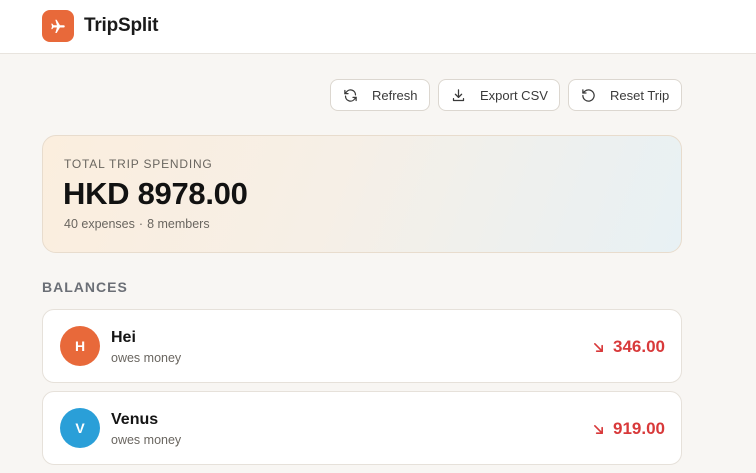 The image size is (756, 473). Describe the element at coordinates (155, 193) in the screenshot. I see `total-spending: HKD 8978.00` at that location.